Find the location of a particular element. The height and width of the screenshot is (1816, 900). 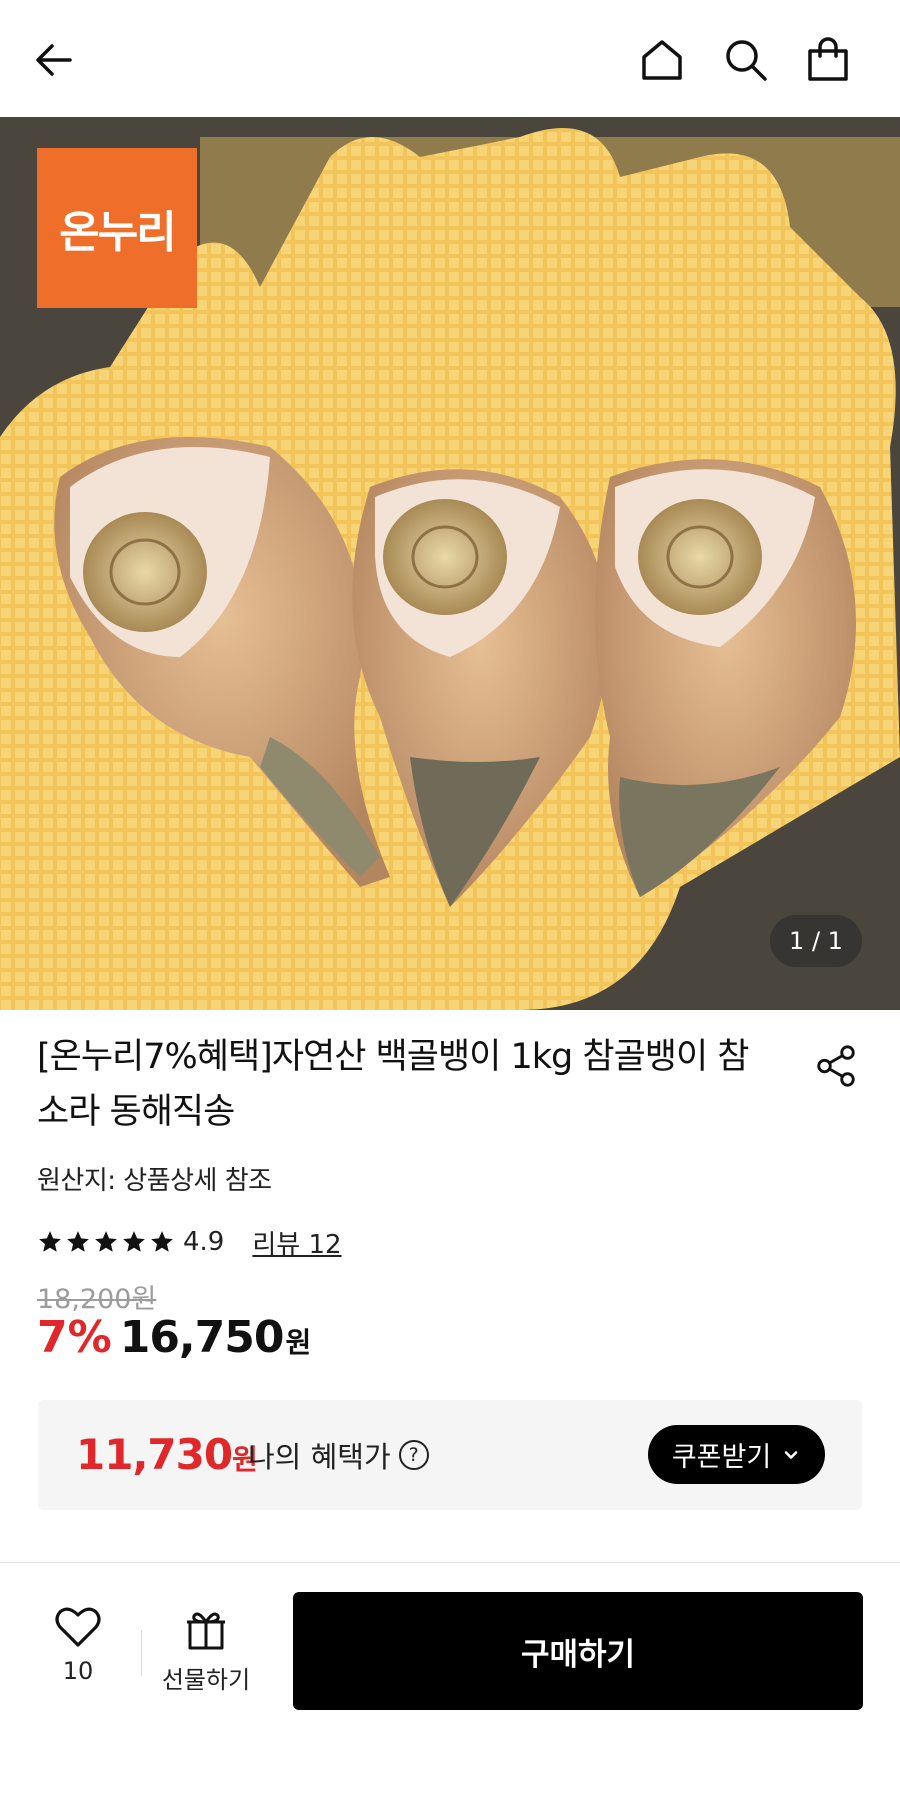

heart-icon is located at coordinates (78, 1627).